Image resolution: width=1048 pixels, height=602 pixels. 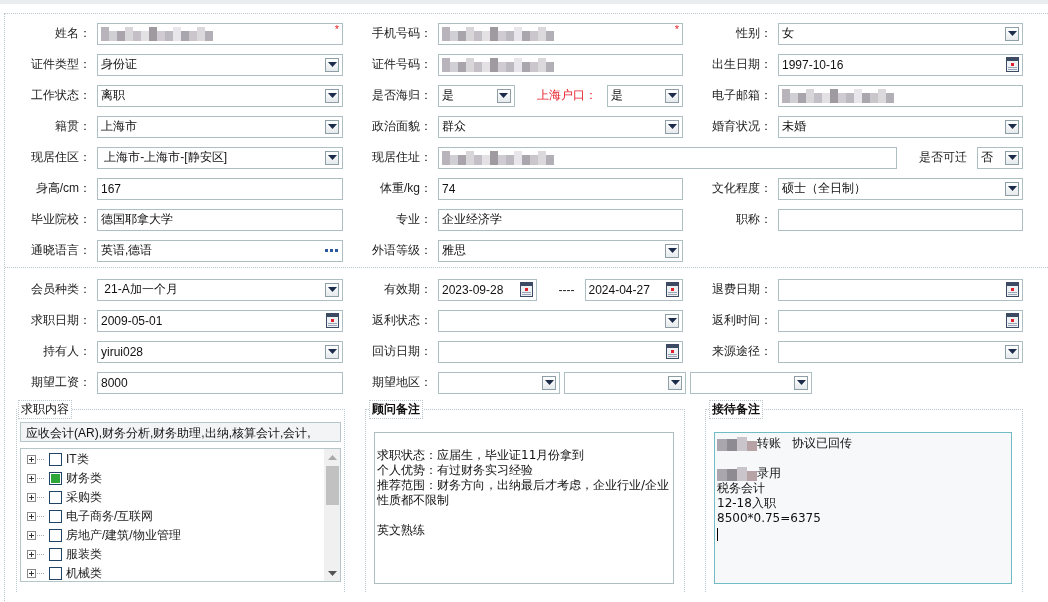 I want to click on select-field: 否, so click(x=1000, y=157).